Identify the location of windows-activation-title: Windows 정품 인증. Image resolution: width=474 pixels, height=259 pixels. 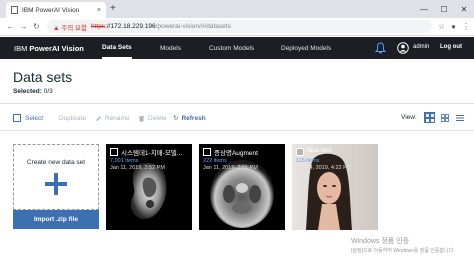
(380, 241).